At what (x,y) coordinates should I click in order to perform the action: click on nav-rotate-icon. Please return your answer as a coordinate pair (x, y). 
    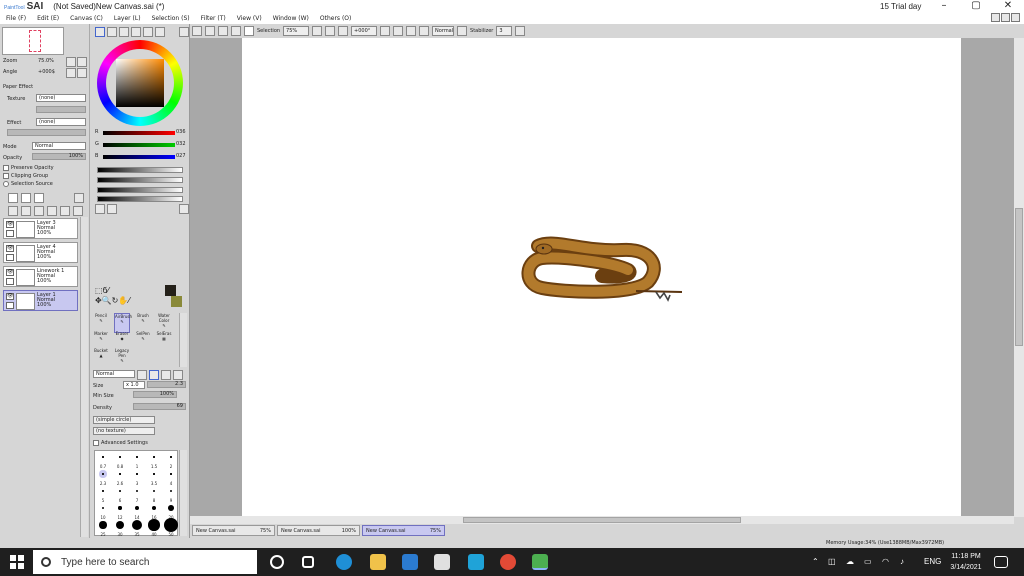
    Looking at the image, I should click on (71, 73).